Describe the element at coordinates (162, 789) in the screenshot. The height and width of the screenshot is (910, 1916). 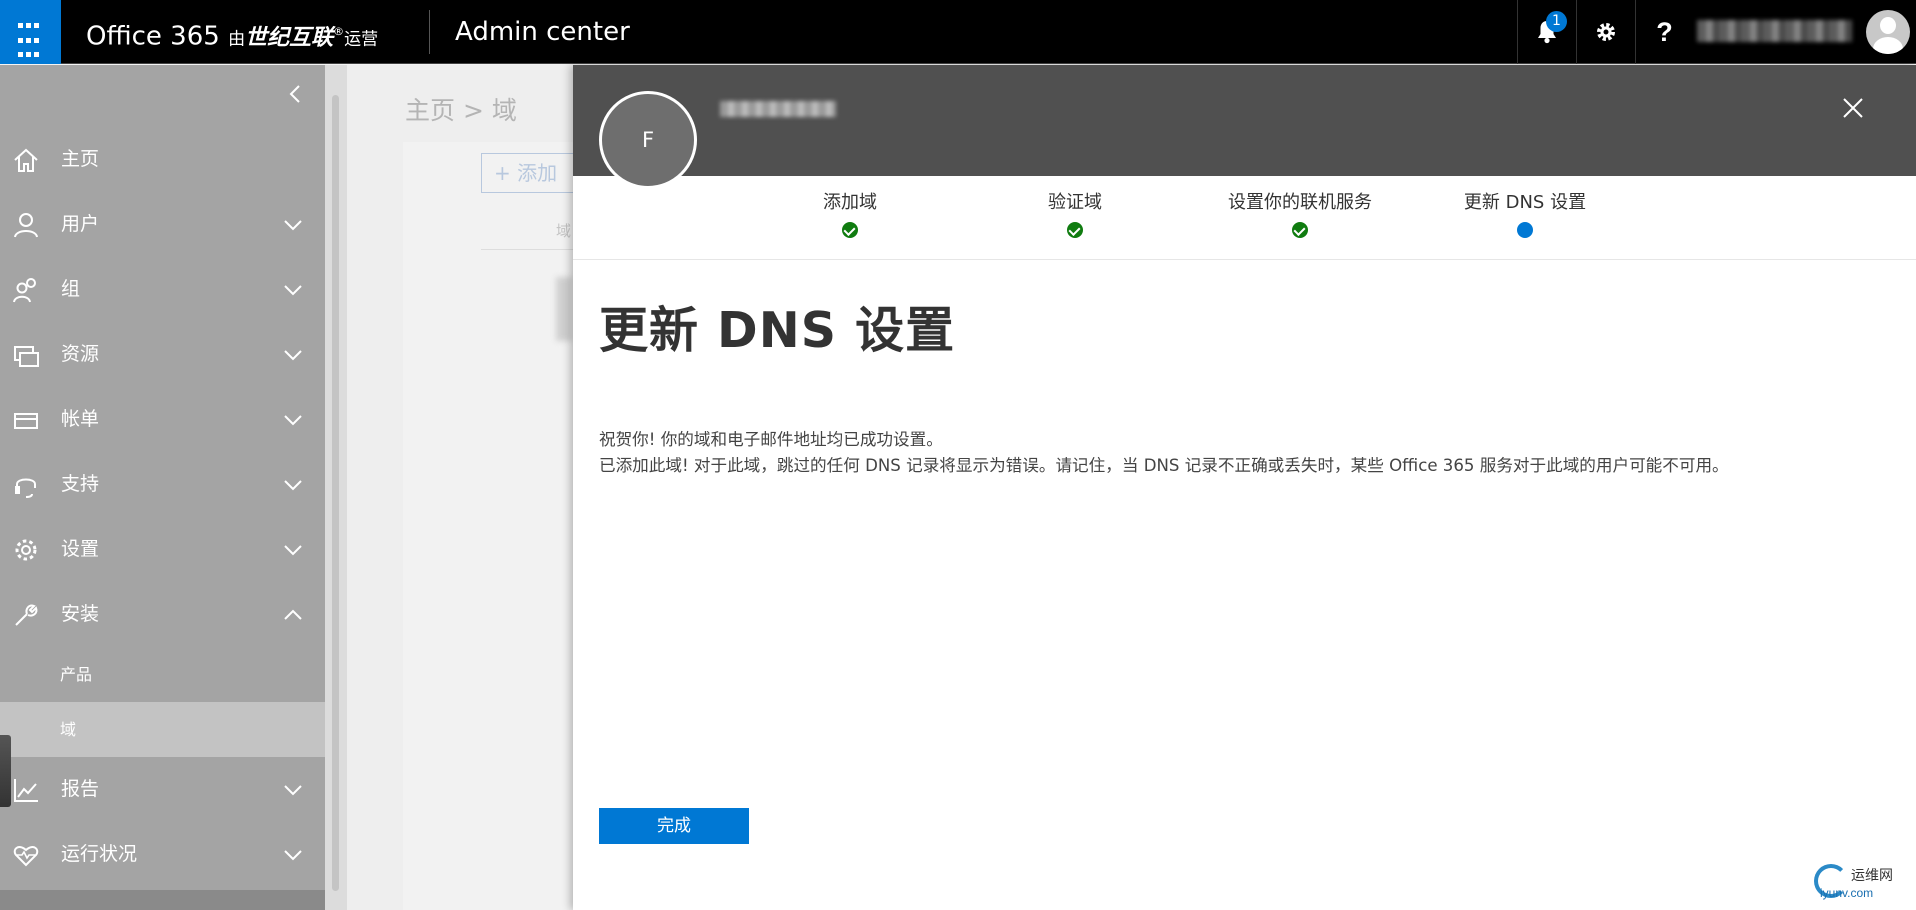
I see `nav-item-reports: 报告` at that location.